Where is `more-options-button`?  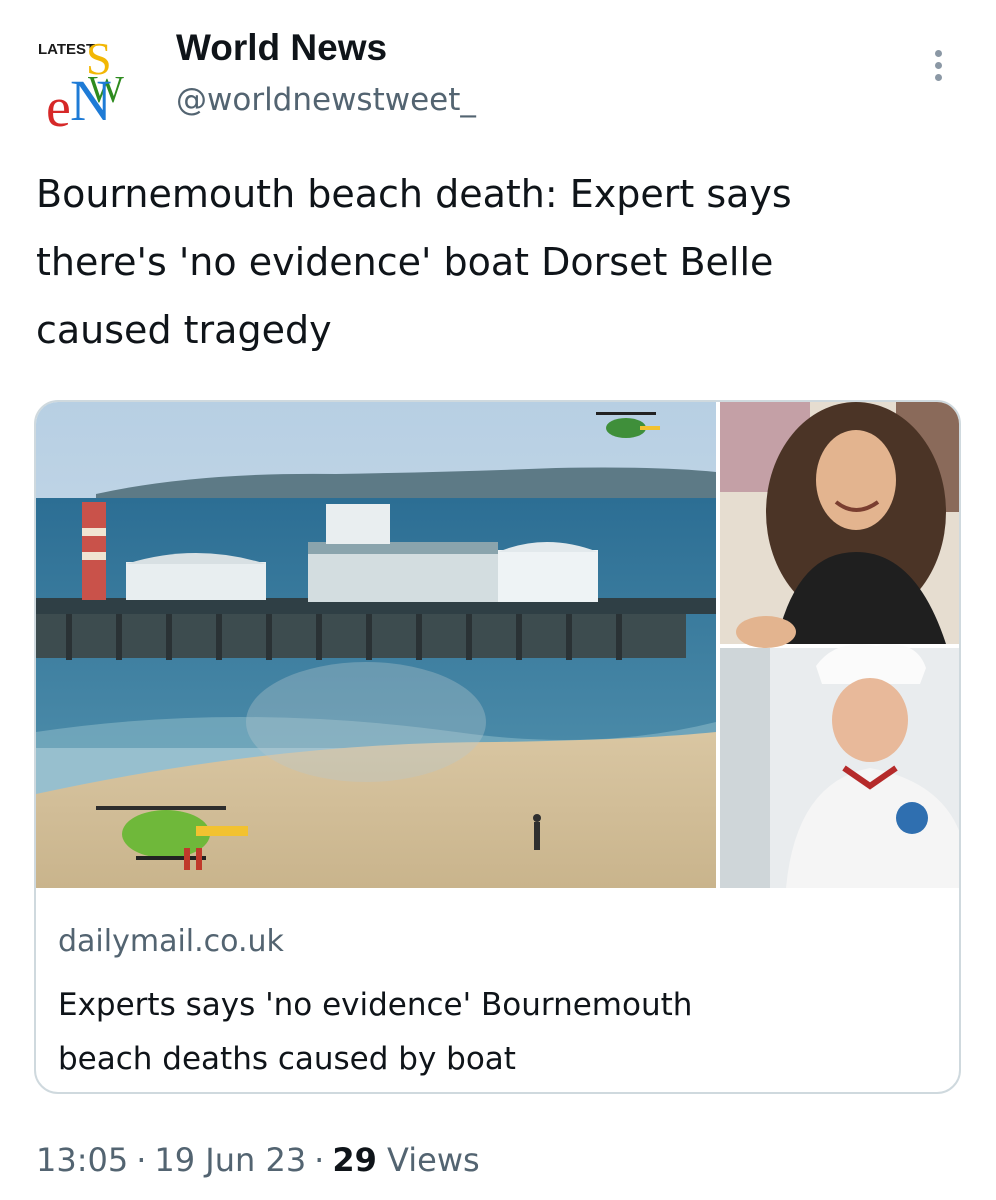
more-options-button is located at coordinates (940, 64).